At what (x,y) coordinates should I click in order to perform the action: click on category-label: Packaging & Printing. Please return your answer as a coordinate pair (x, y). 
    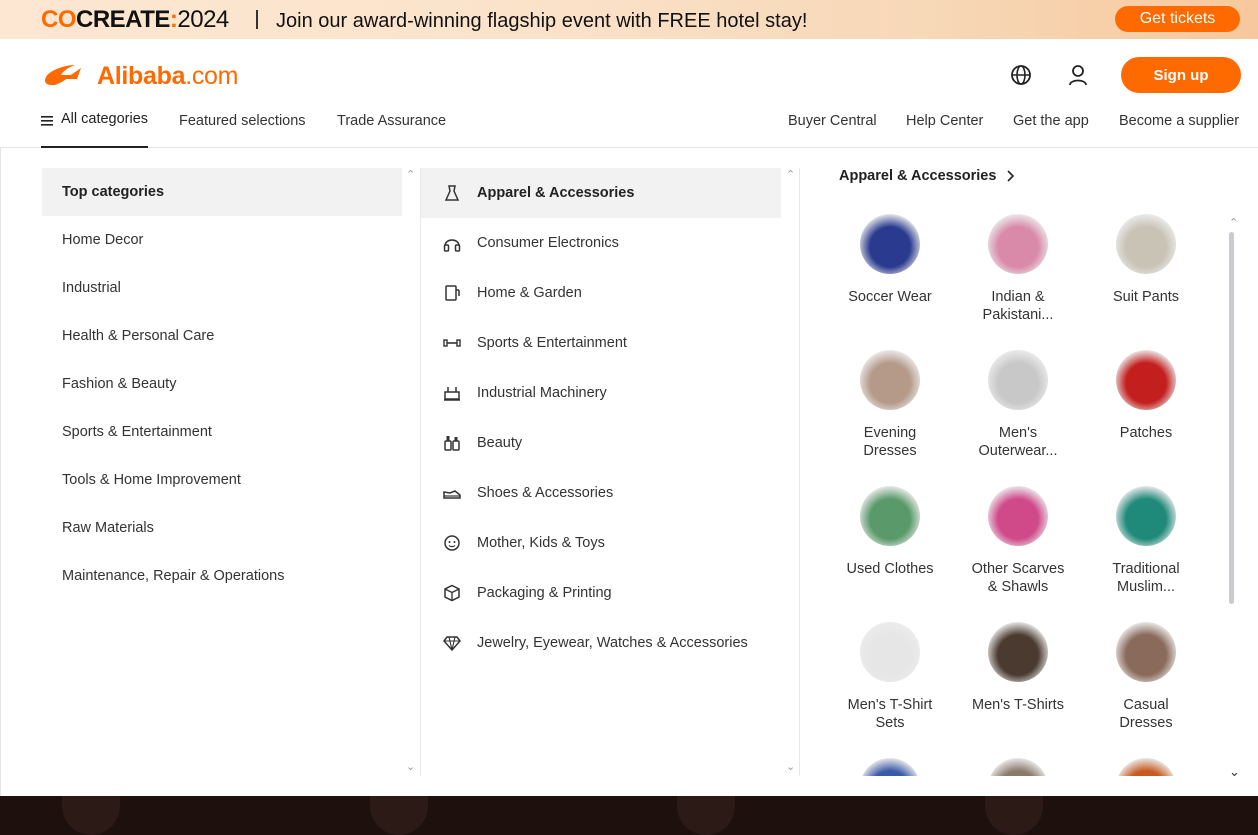
    Looking at the image, I should click on (544, 593).